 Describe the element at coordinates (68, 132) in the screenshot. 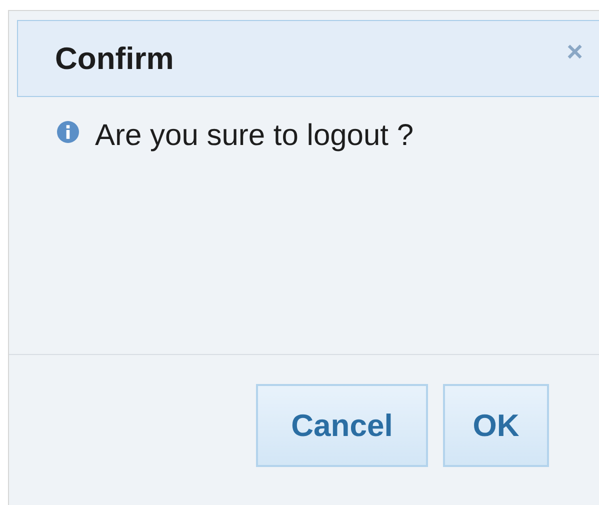

I see `info-icon` at that location.